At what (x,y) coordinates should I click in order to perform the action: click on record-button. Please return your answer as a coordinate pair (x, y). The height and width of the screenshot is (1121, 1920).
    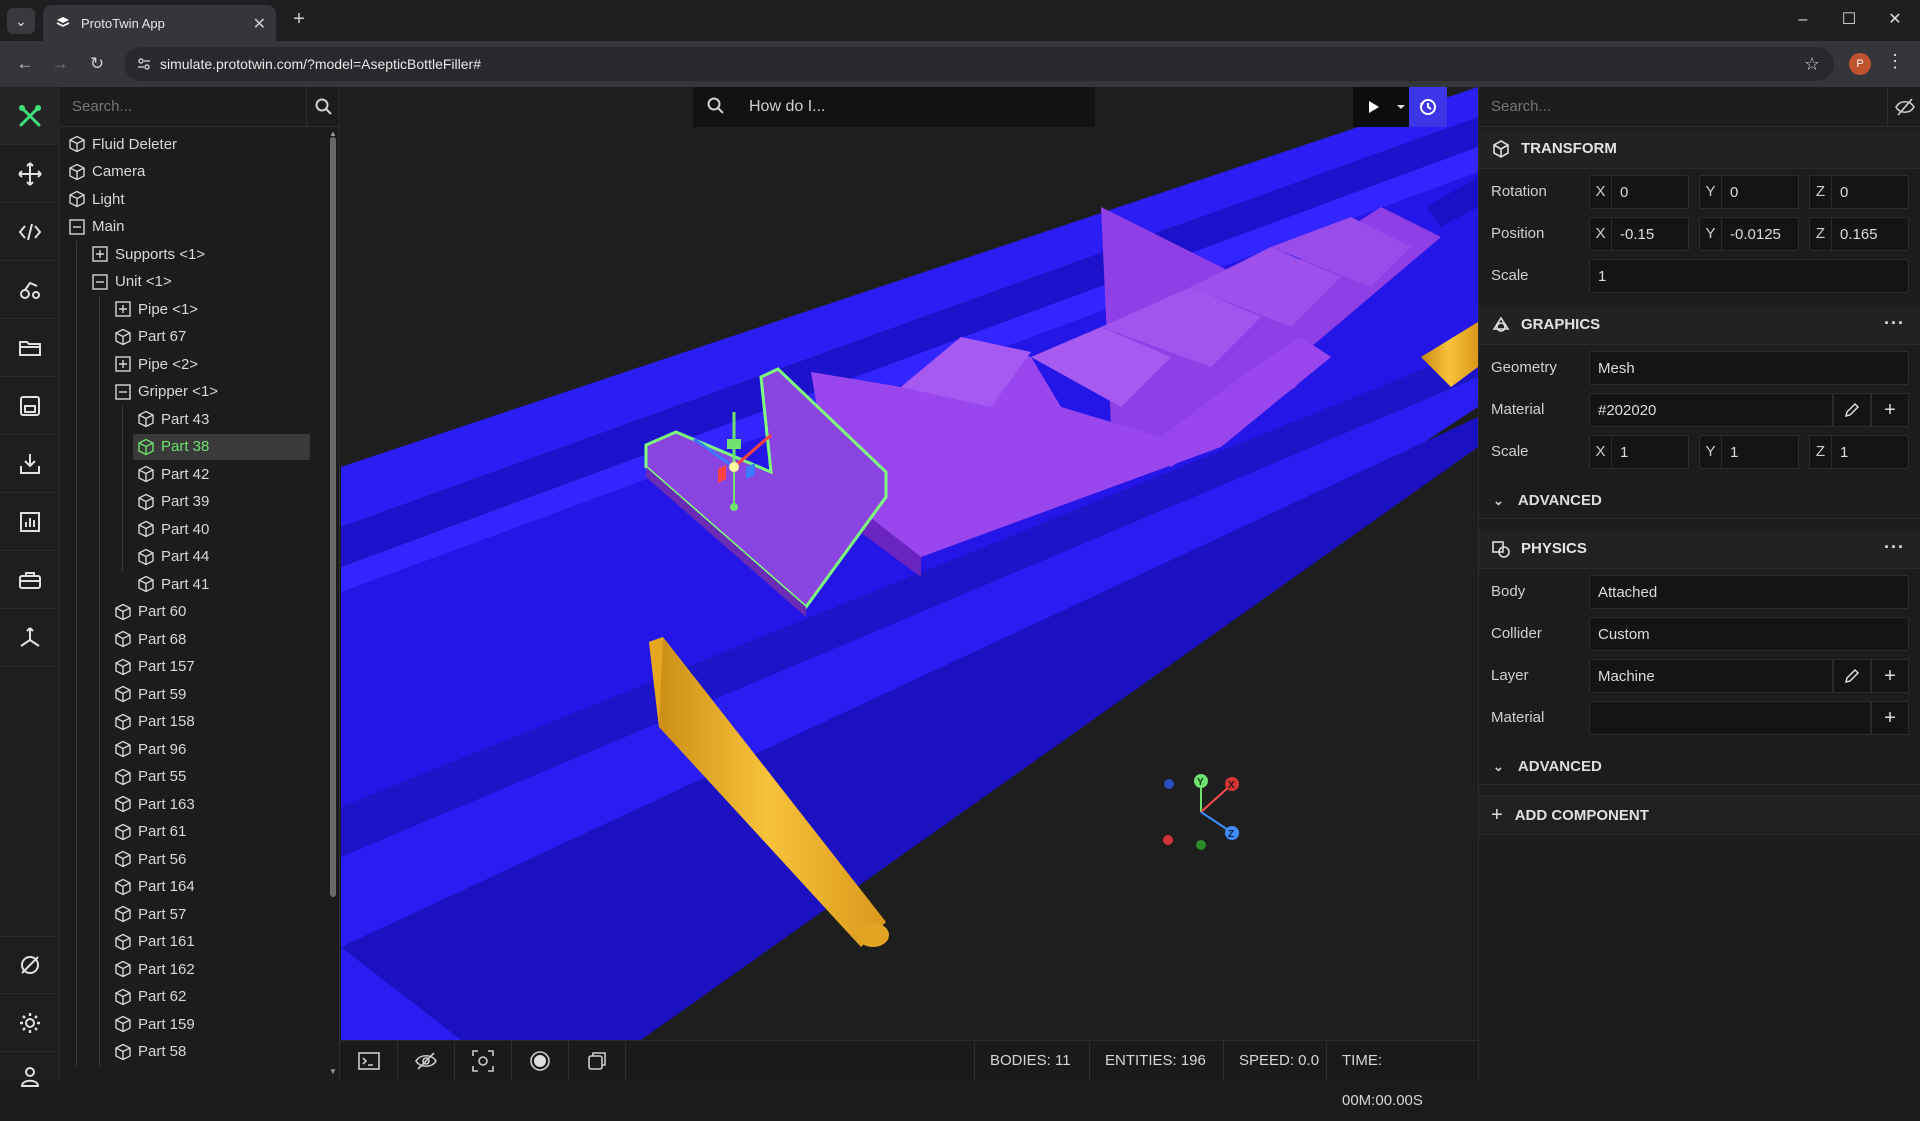
    Looking at the image, I should click on (540, 1061).